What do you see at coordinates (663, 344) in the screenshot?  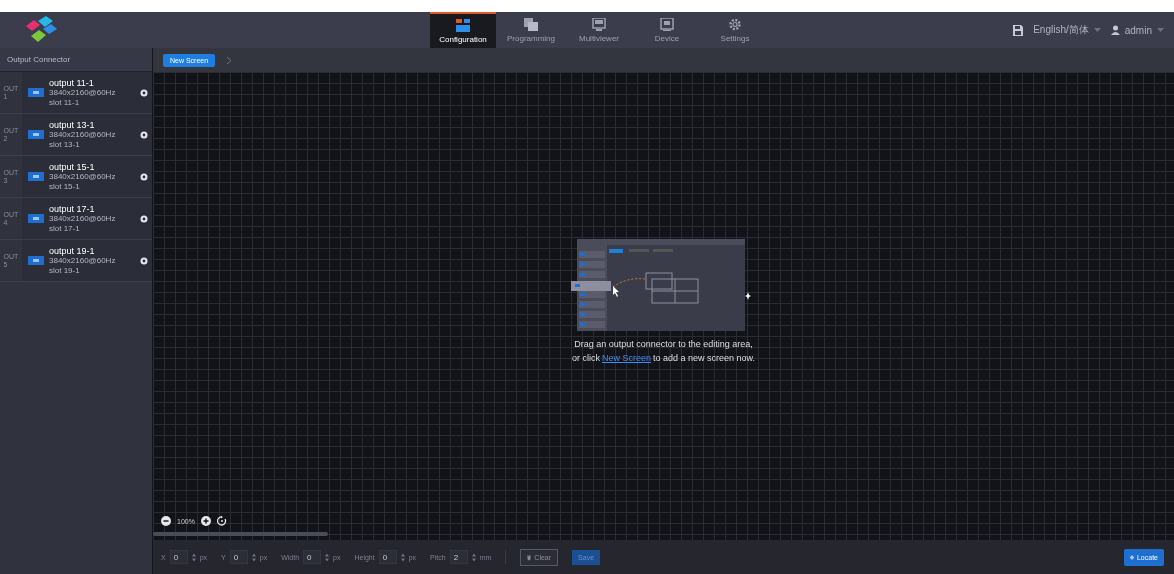 I see `instruction-text: Drag an output connector to the editing area,` at bounding box center [663, 344].